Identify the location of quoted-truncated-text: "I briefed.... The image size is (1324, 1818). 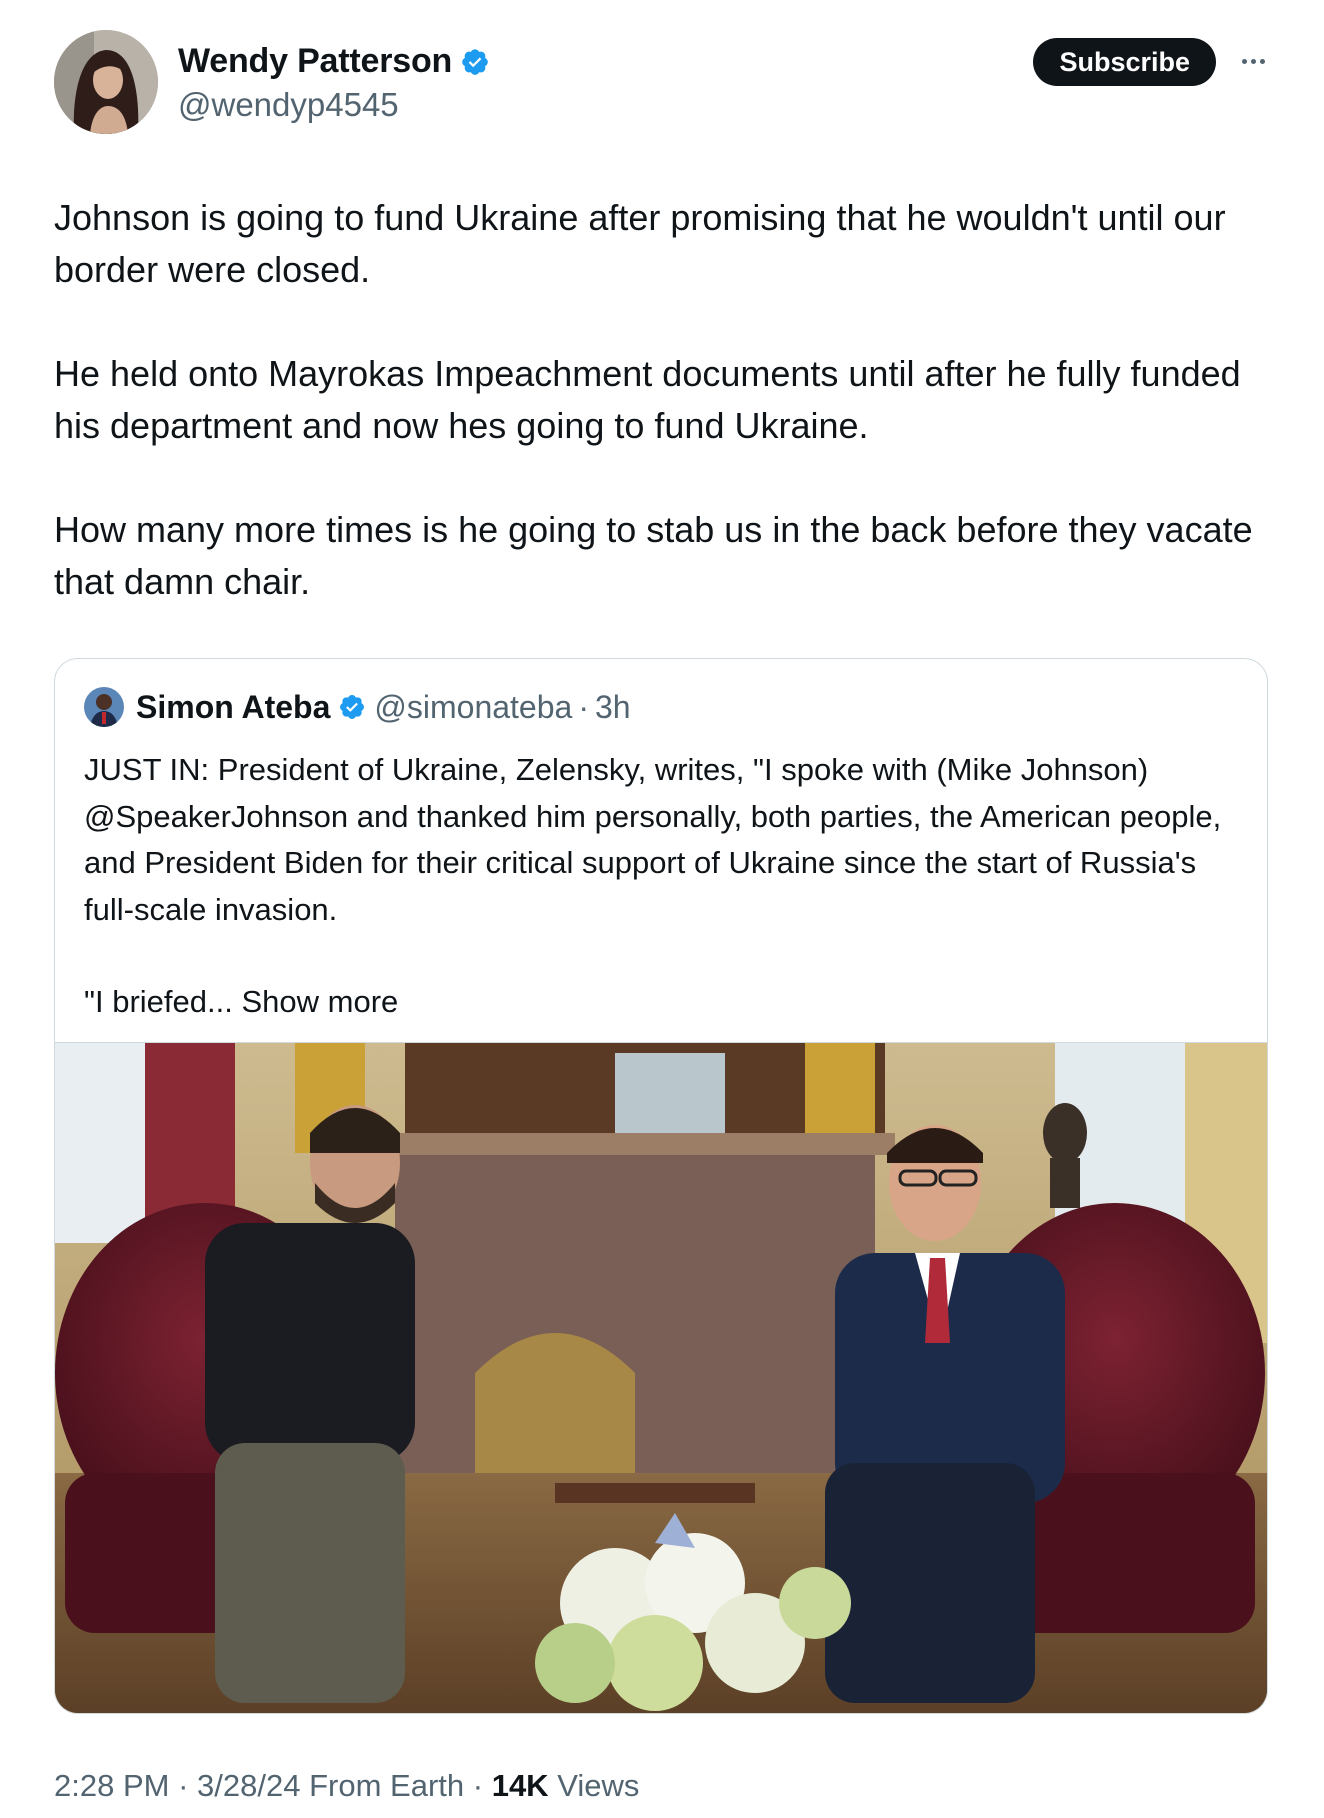
(158, 1001).